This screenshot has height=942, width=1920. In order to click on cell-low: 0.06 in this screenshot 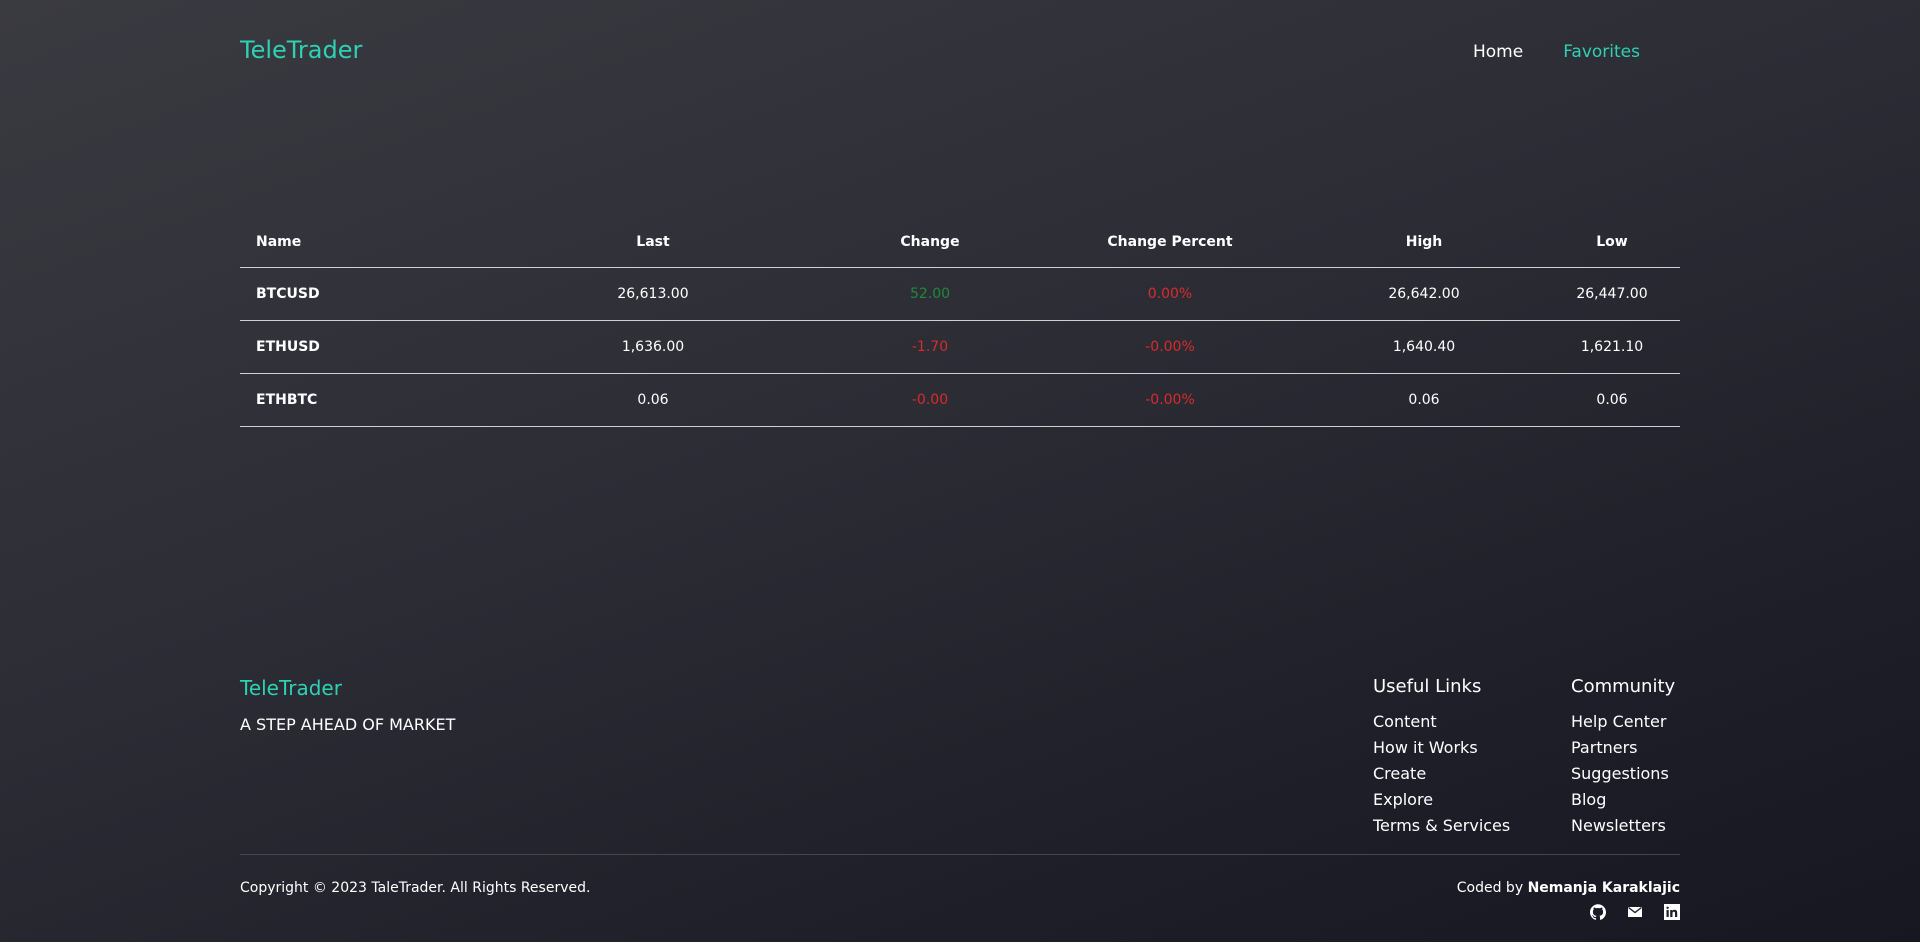, I will do `click(1612, 400)`.